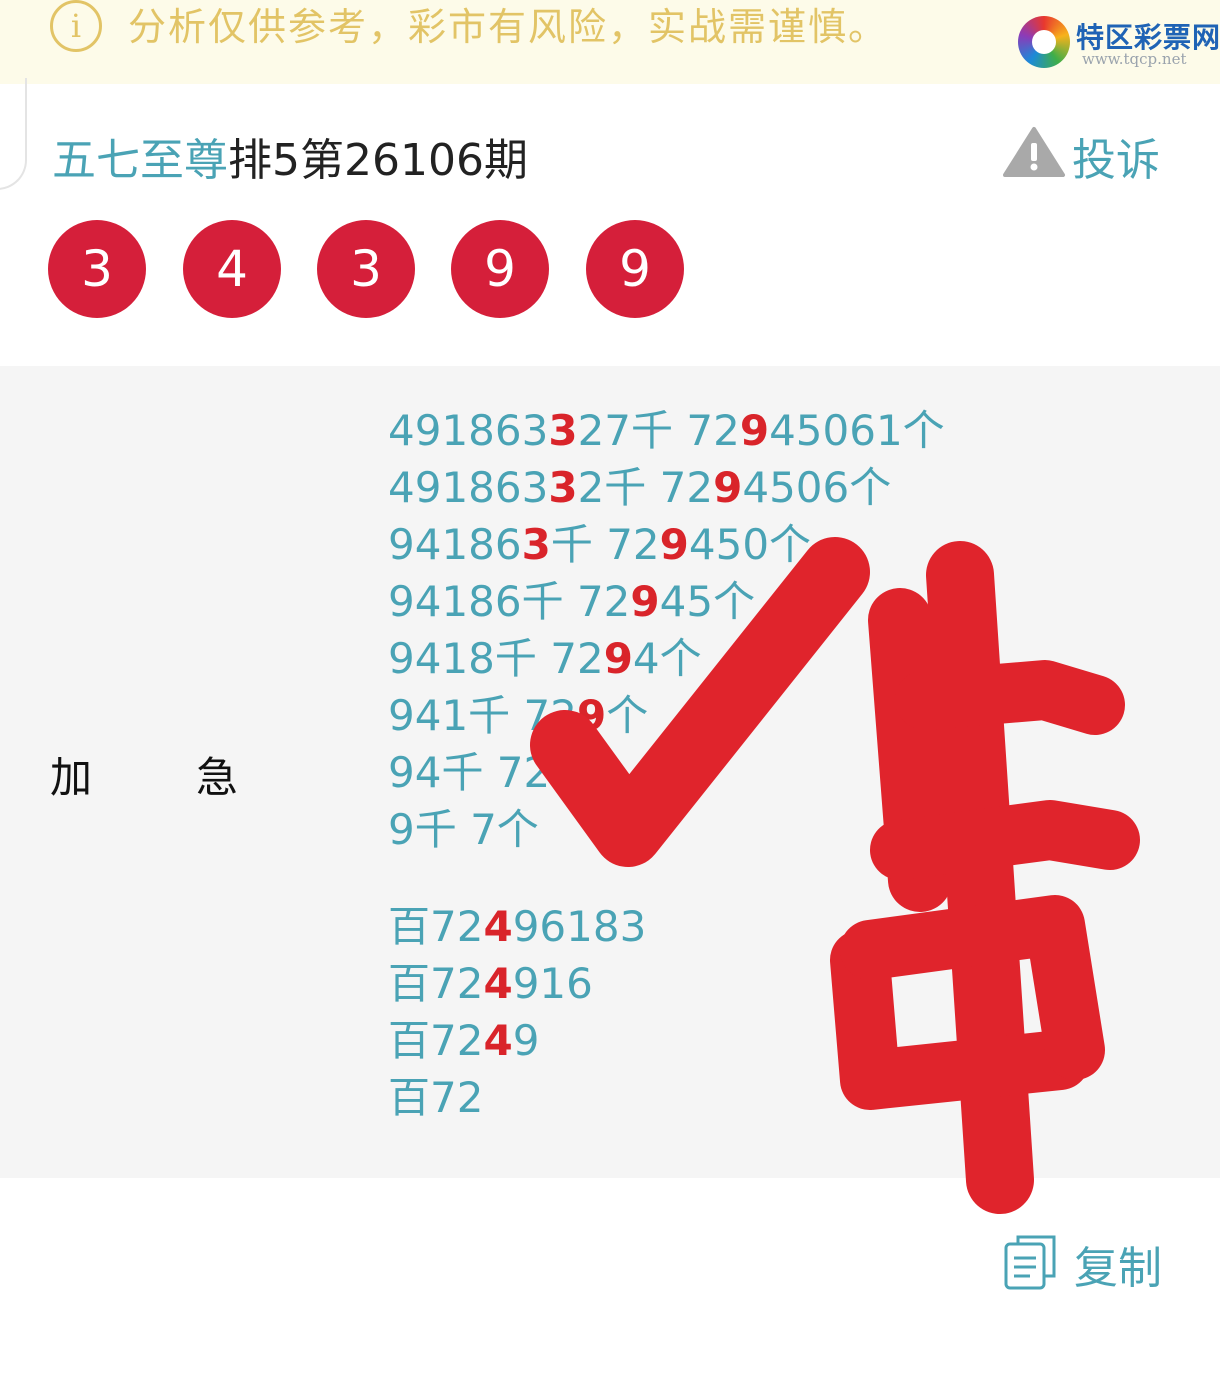 This screenshot has height=1375, width=1220. What do you see at coordinates (71, 777) in the screenshot?
I see `category-label-jia: 加` at bounding box center [71, 777].